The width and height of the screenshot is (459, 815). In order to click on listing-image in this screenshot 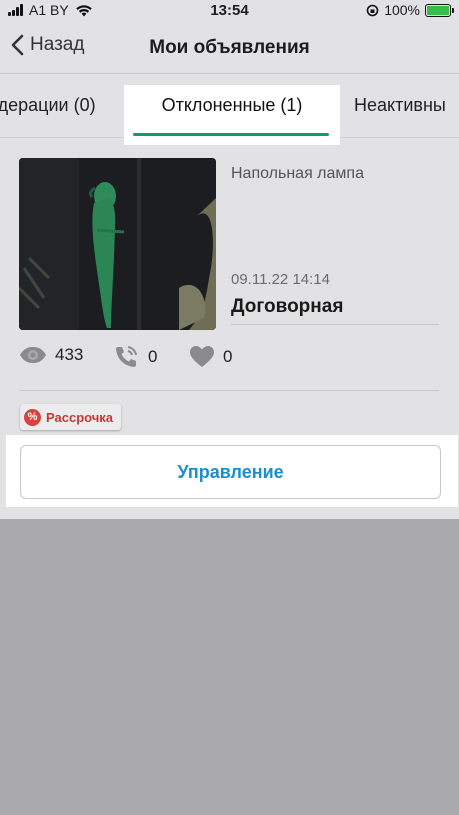, I will do `click(117, 244)`.